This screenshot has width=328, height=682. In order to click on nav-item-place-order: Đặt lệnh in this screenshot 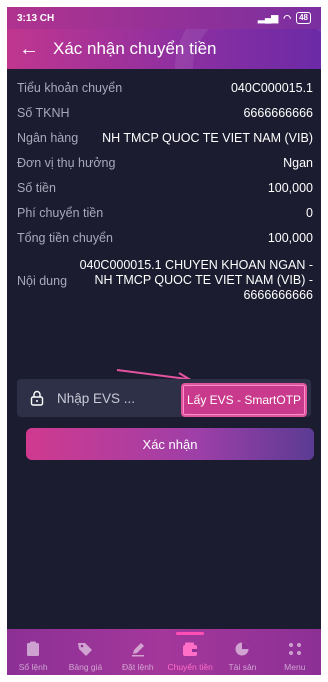, I will do `click(138, 657)`.